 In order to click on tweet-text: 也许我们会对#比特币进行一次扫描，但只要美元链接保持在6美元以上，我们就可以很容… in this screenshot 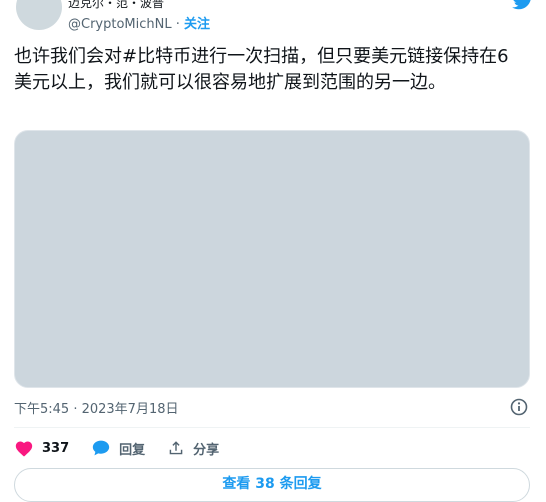, I will do `click(264, 70)`.